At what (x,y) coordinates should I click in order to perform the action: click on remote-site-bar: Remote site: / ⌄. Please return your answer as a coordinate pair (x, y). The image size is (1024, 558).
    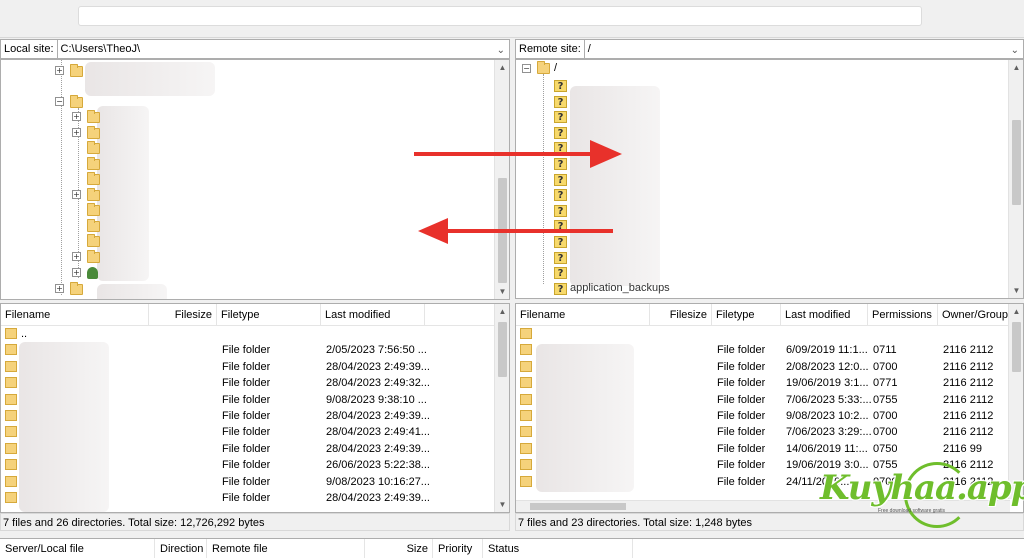
    Looking at the image, I should click on (769, 49).